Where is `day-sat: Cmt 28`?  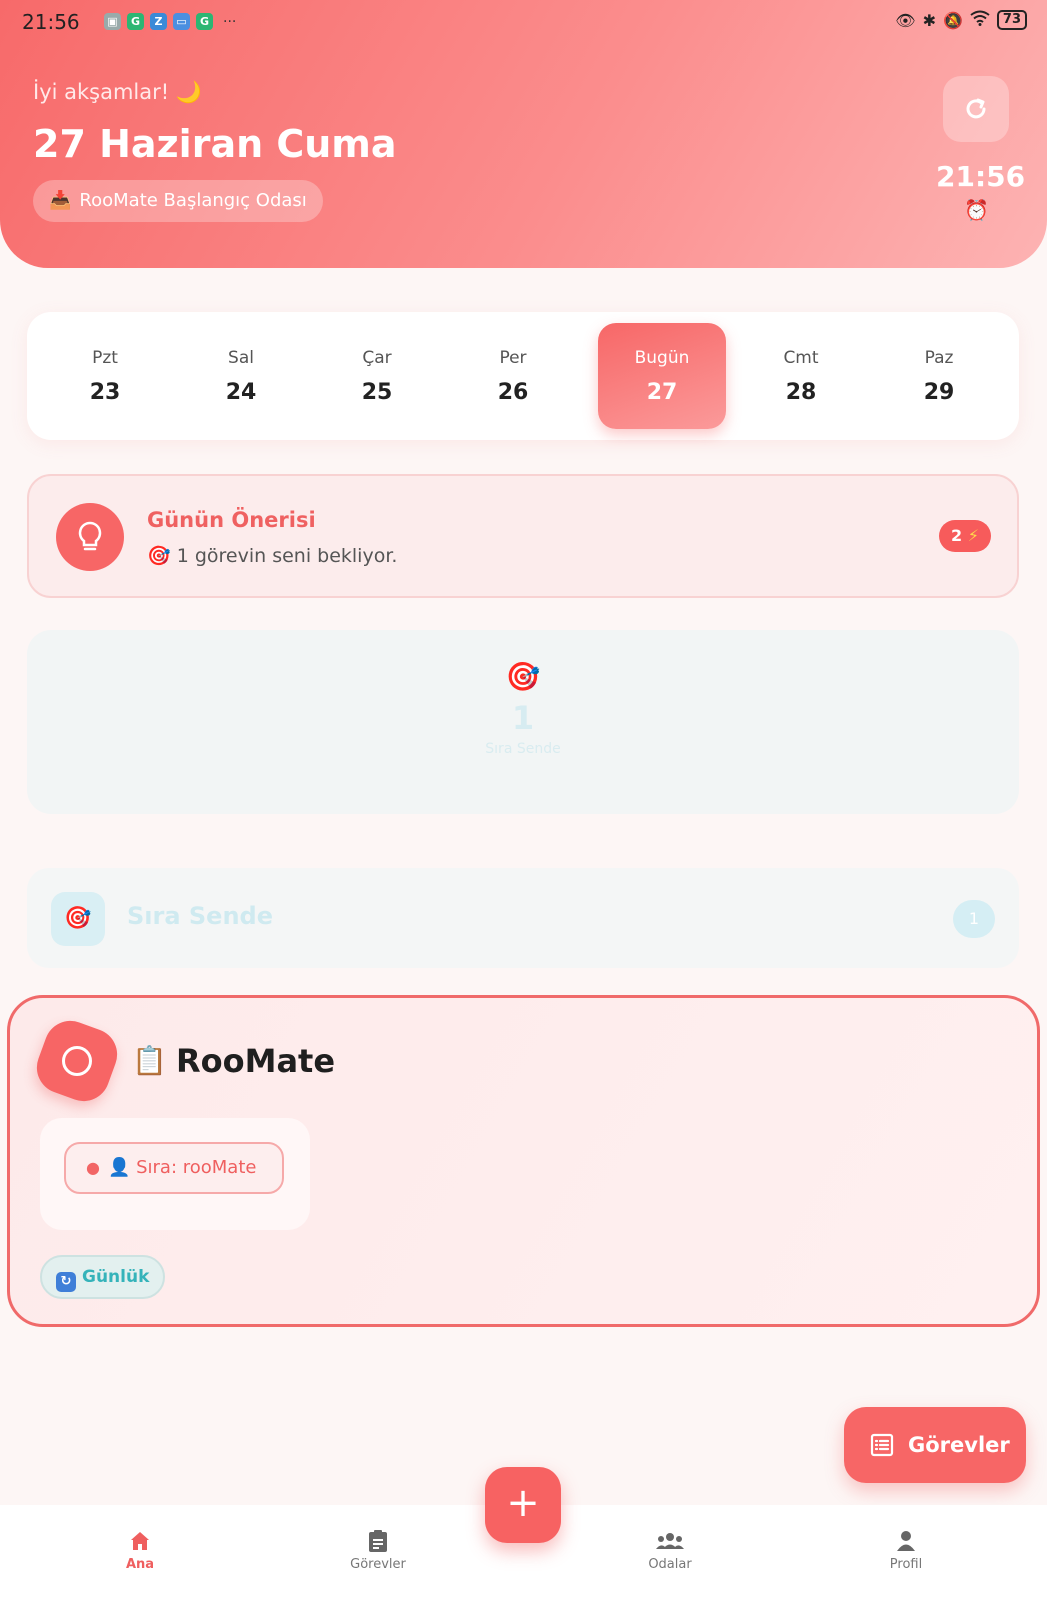 day-sat: Cmt 28 is located at coordinates (801, 376).